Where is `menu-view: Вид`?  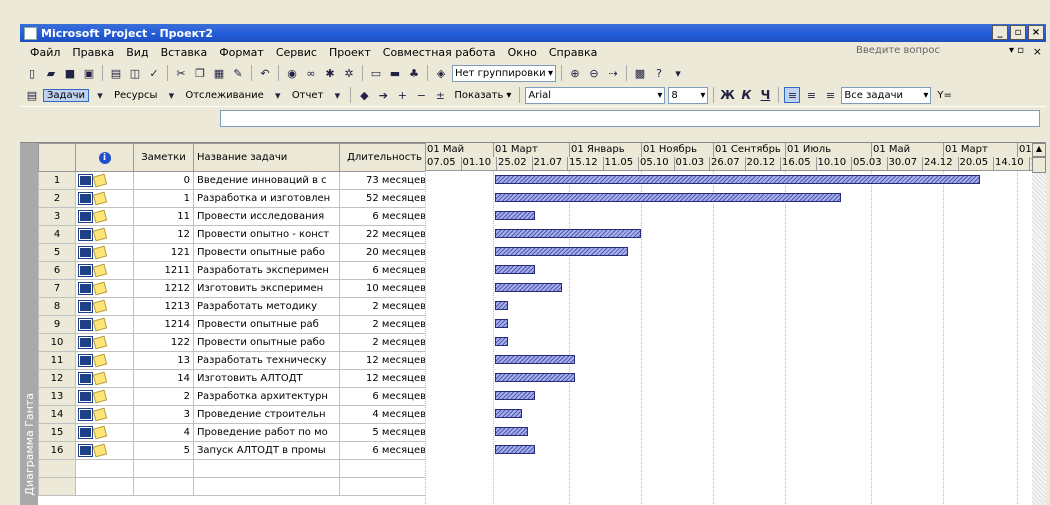 menu-view: Вид is located at coordinates (137, 52).